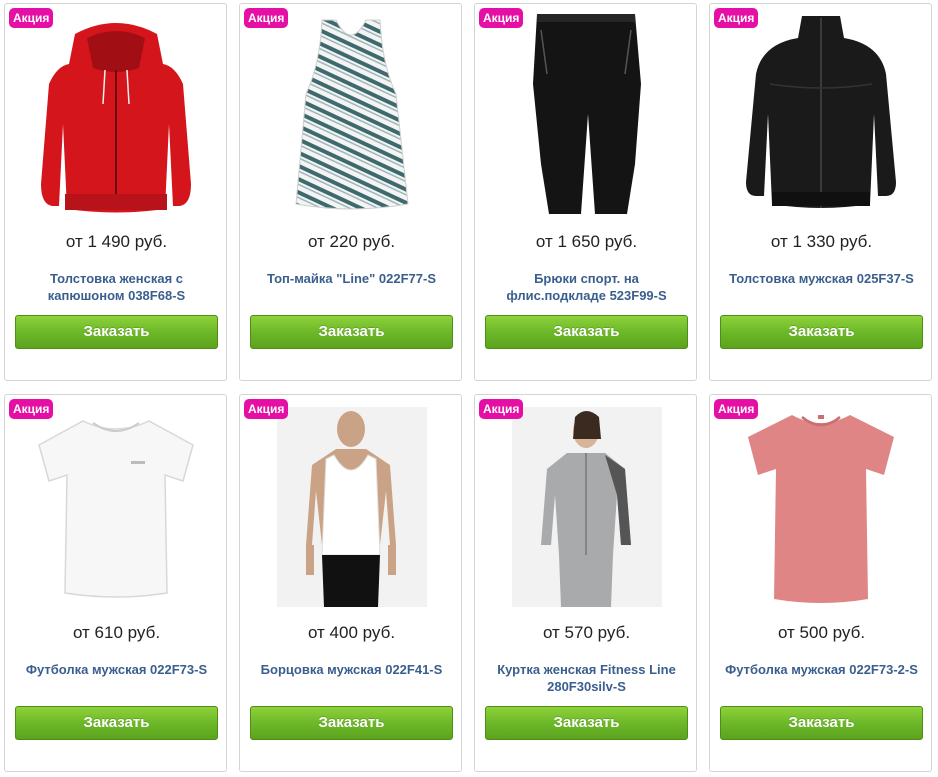 The width and height of the screenshot is (938, 777). Describe the element at coordinates (116, 504) in the screenshot. I see `white-tshirt-icon` at that location.